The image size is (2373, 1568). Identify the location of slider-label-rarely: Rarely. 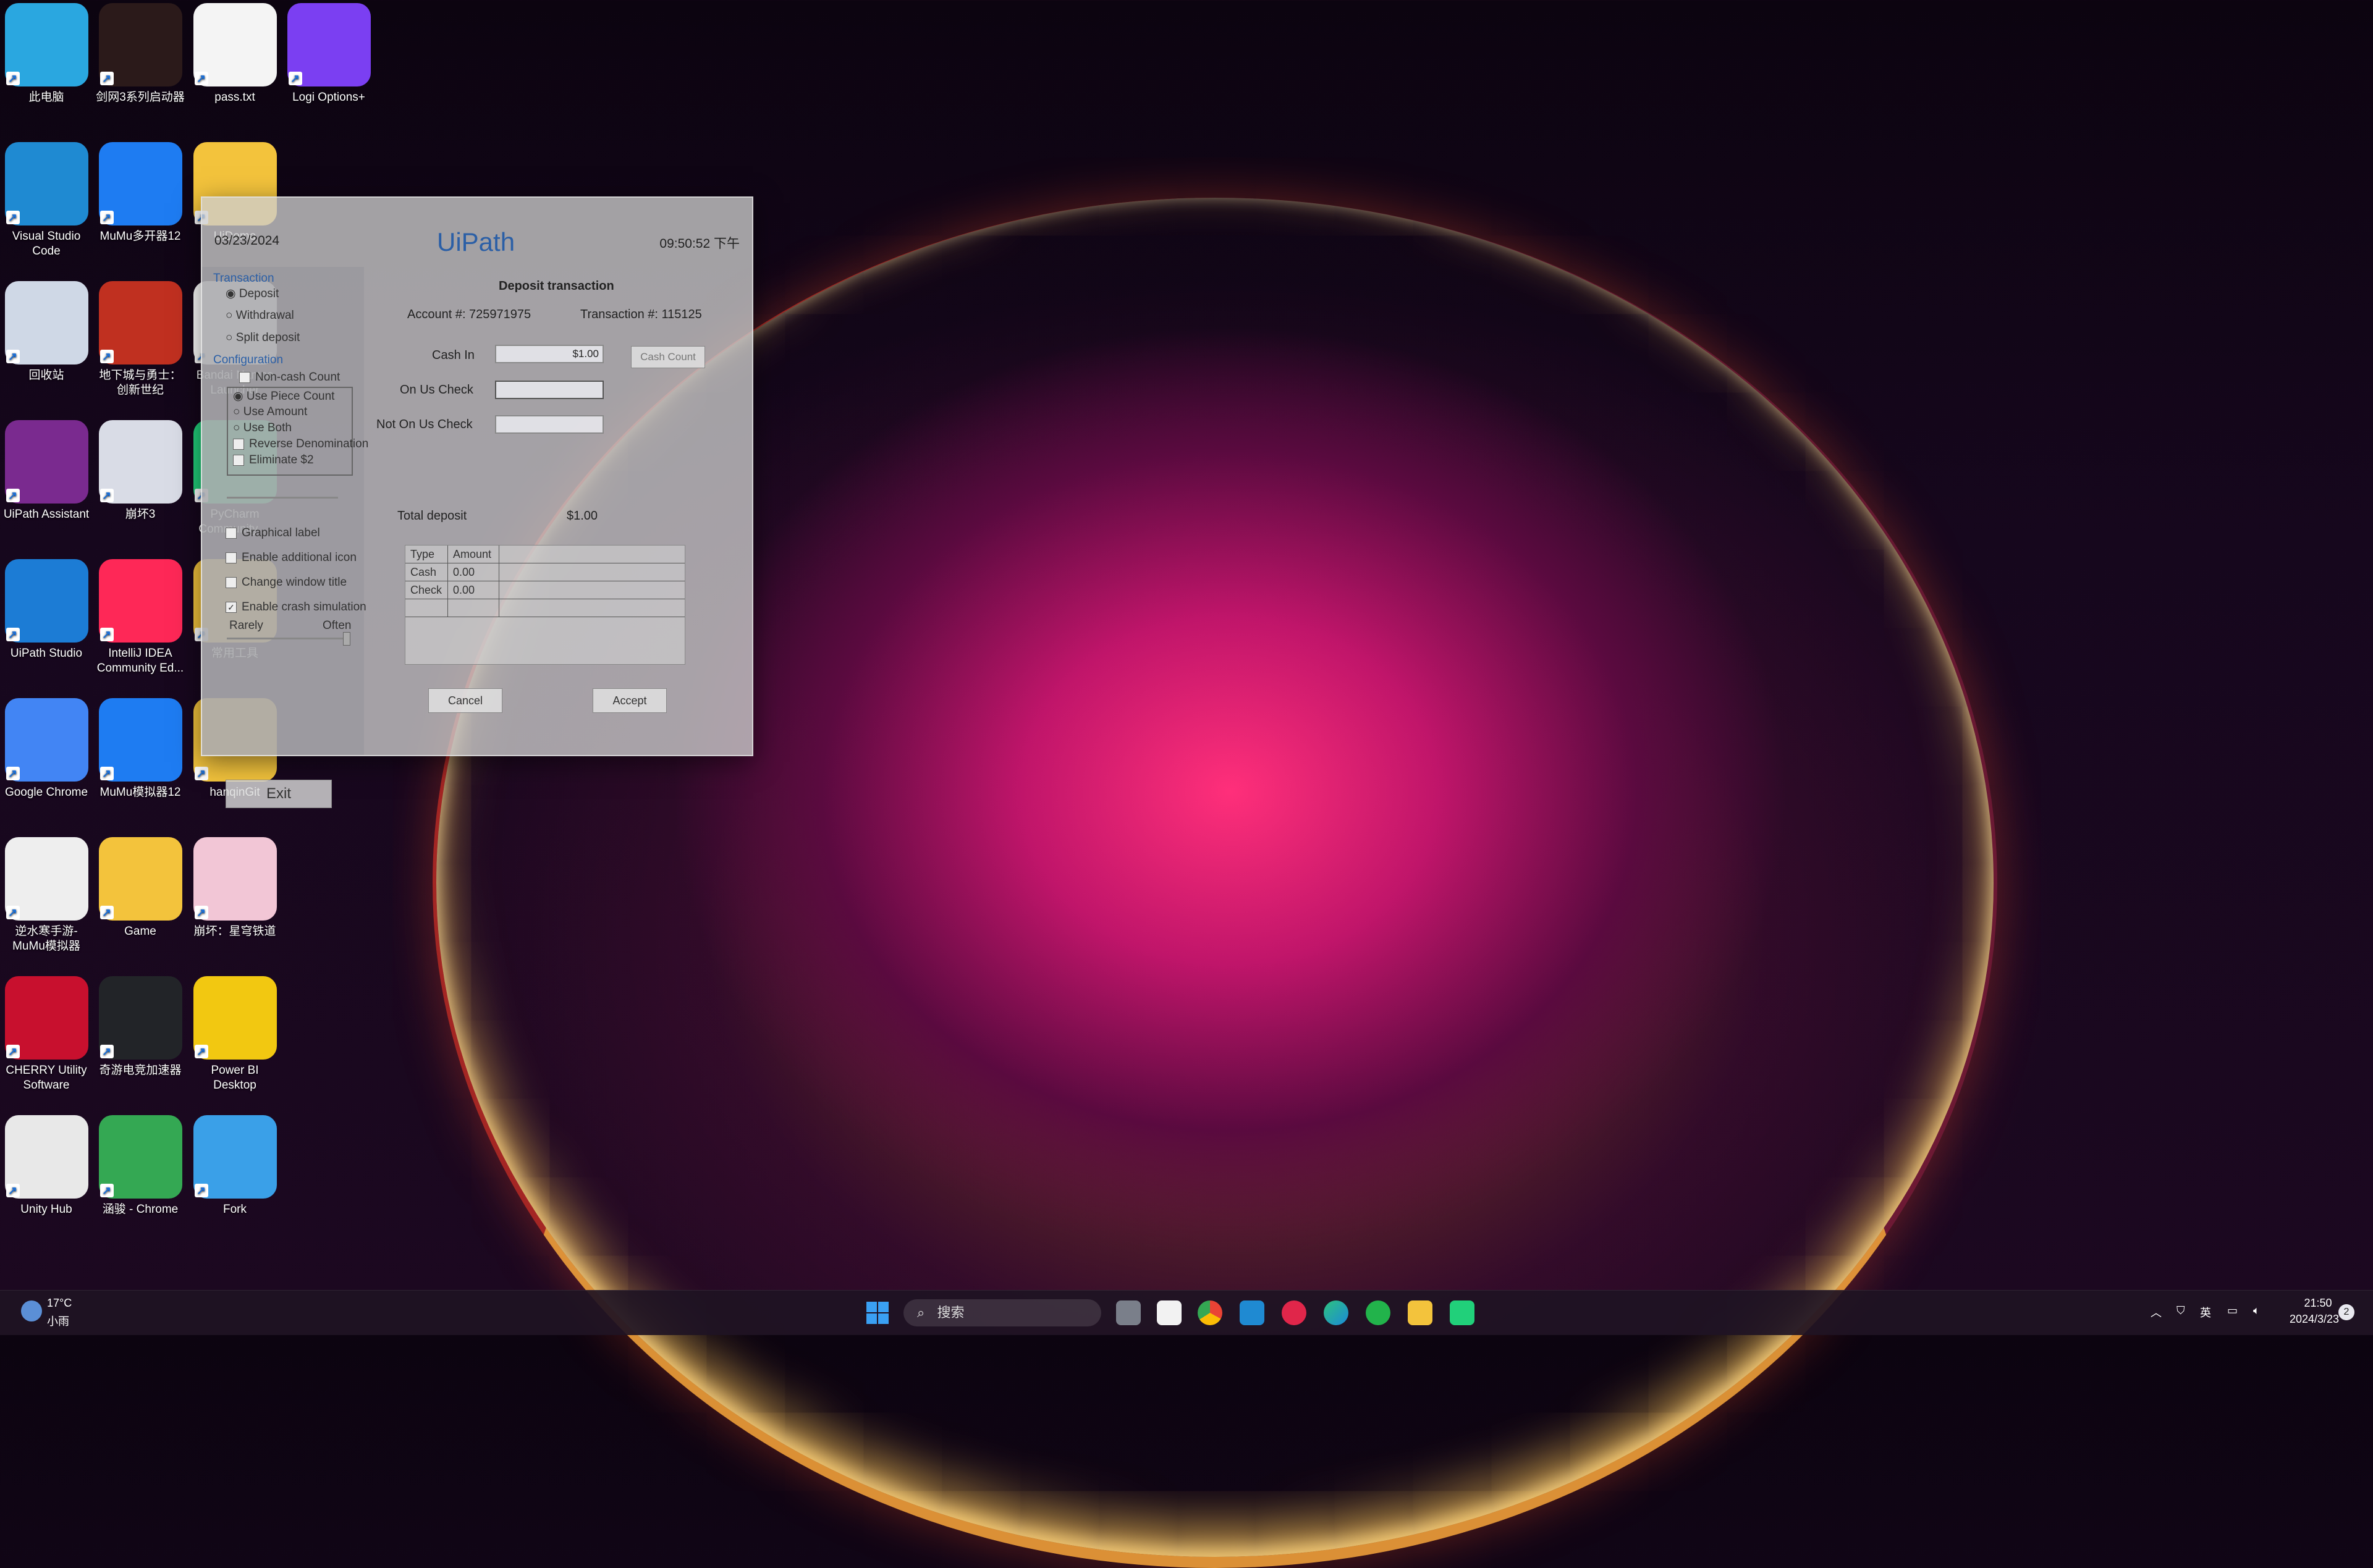
(246, 625).